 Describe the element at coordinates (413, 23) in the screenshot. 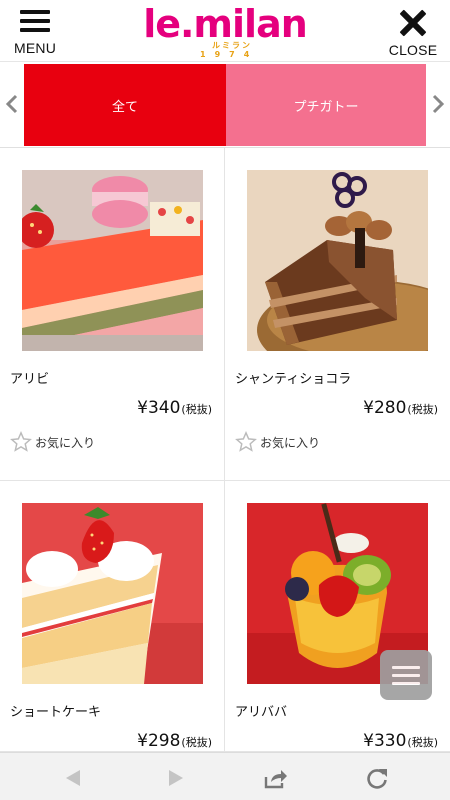

I see `close-icon` at that location.